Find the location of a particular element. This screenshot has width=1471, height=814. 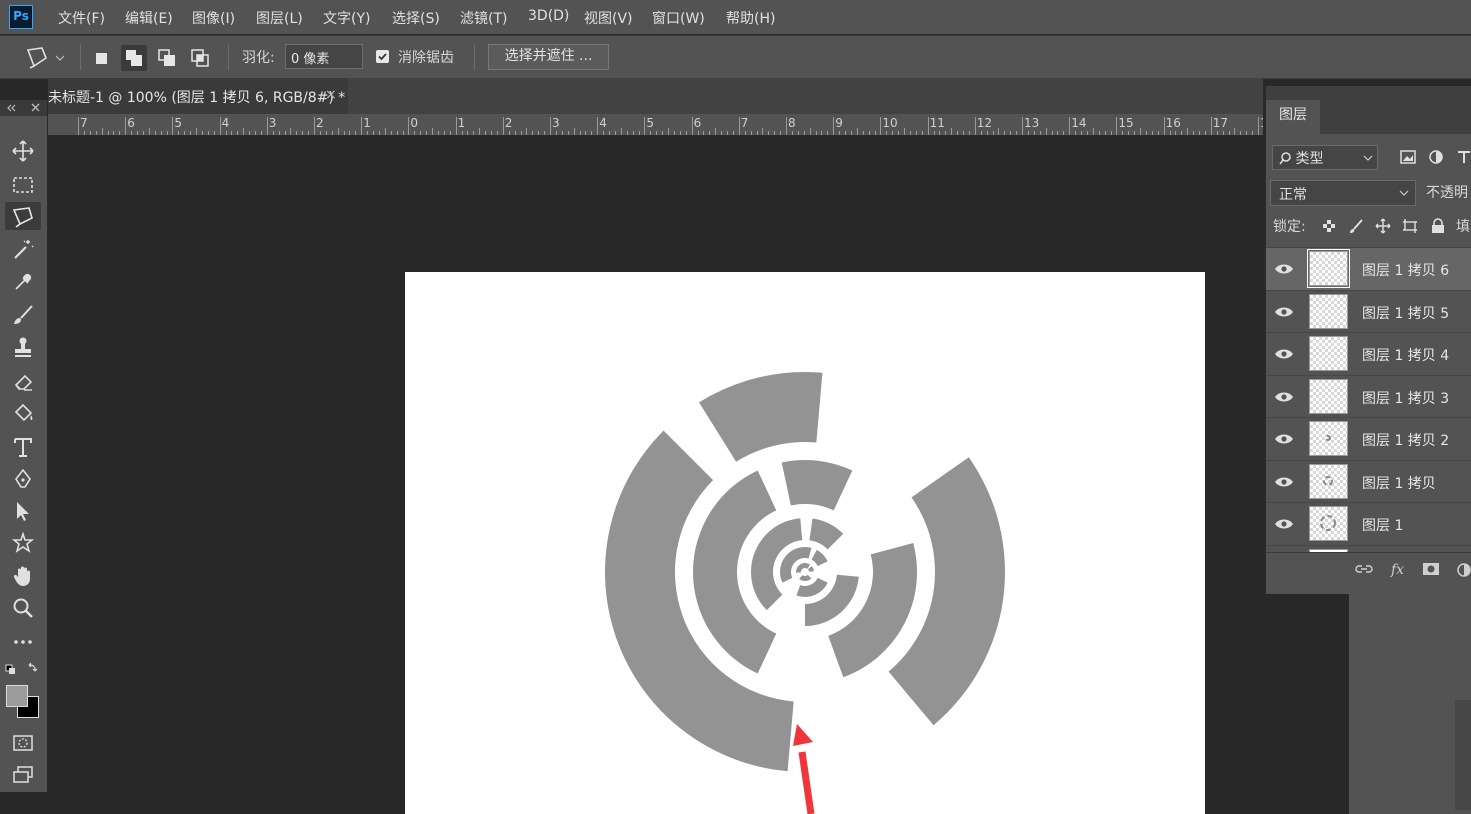

new-adjustment-icon is located at coordinates (1463, 570).